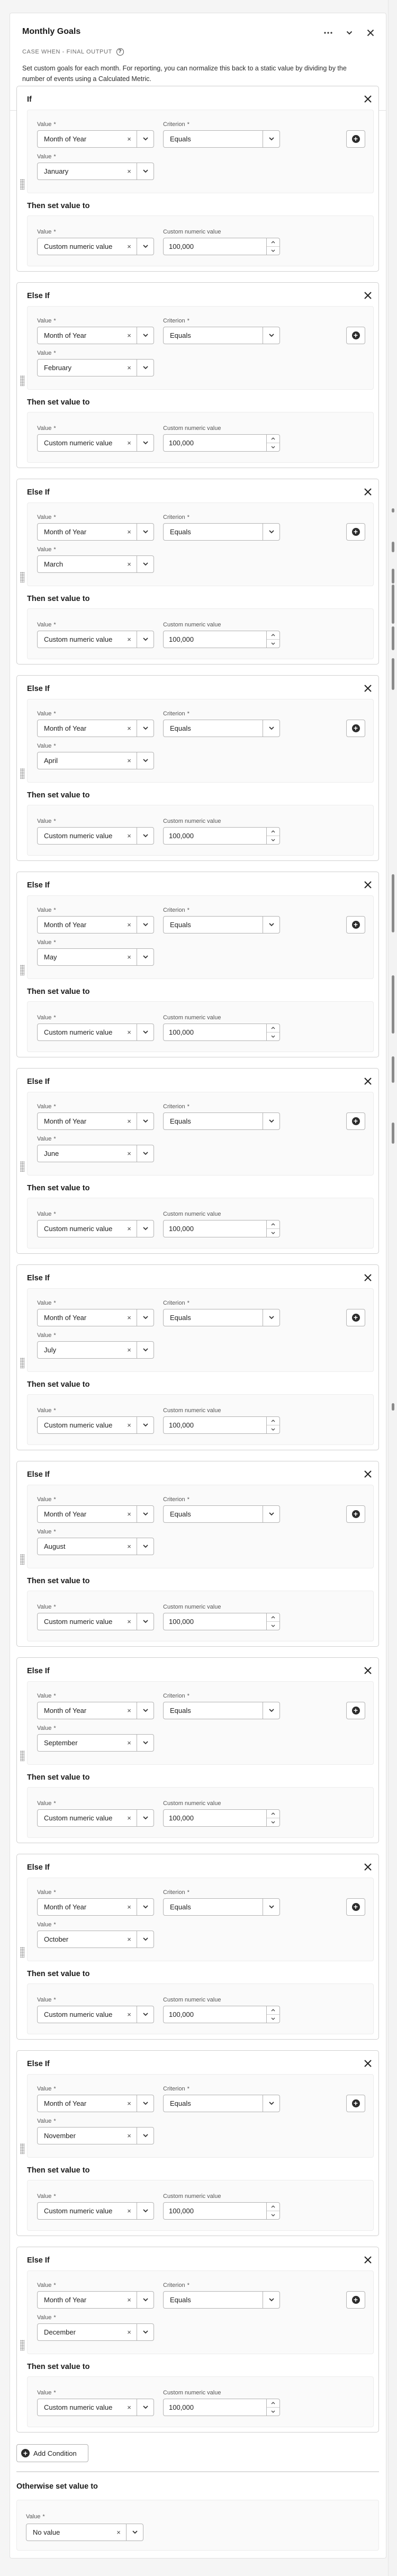 This screenshot has height=2576, width=397. Describe the element at coordinates (95, 2135) in the screenshot. I see `match-value-select: November ×` at that location.